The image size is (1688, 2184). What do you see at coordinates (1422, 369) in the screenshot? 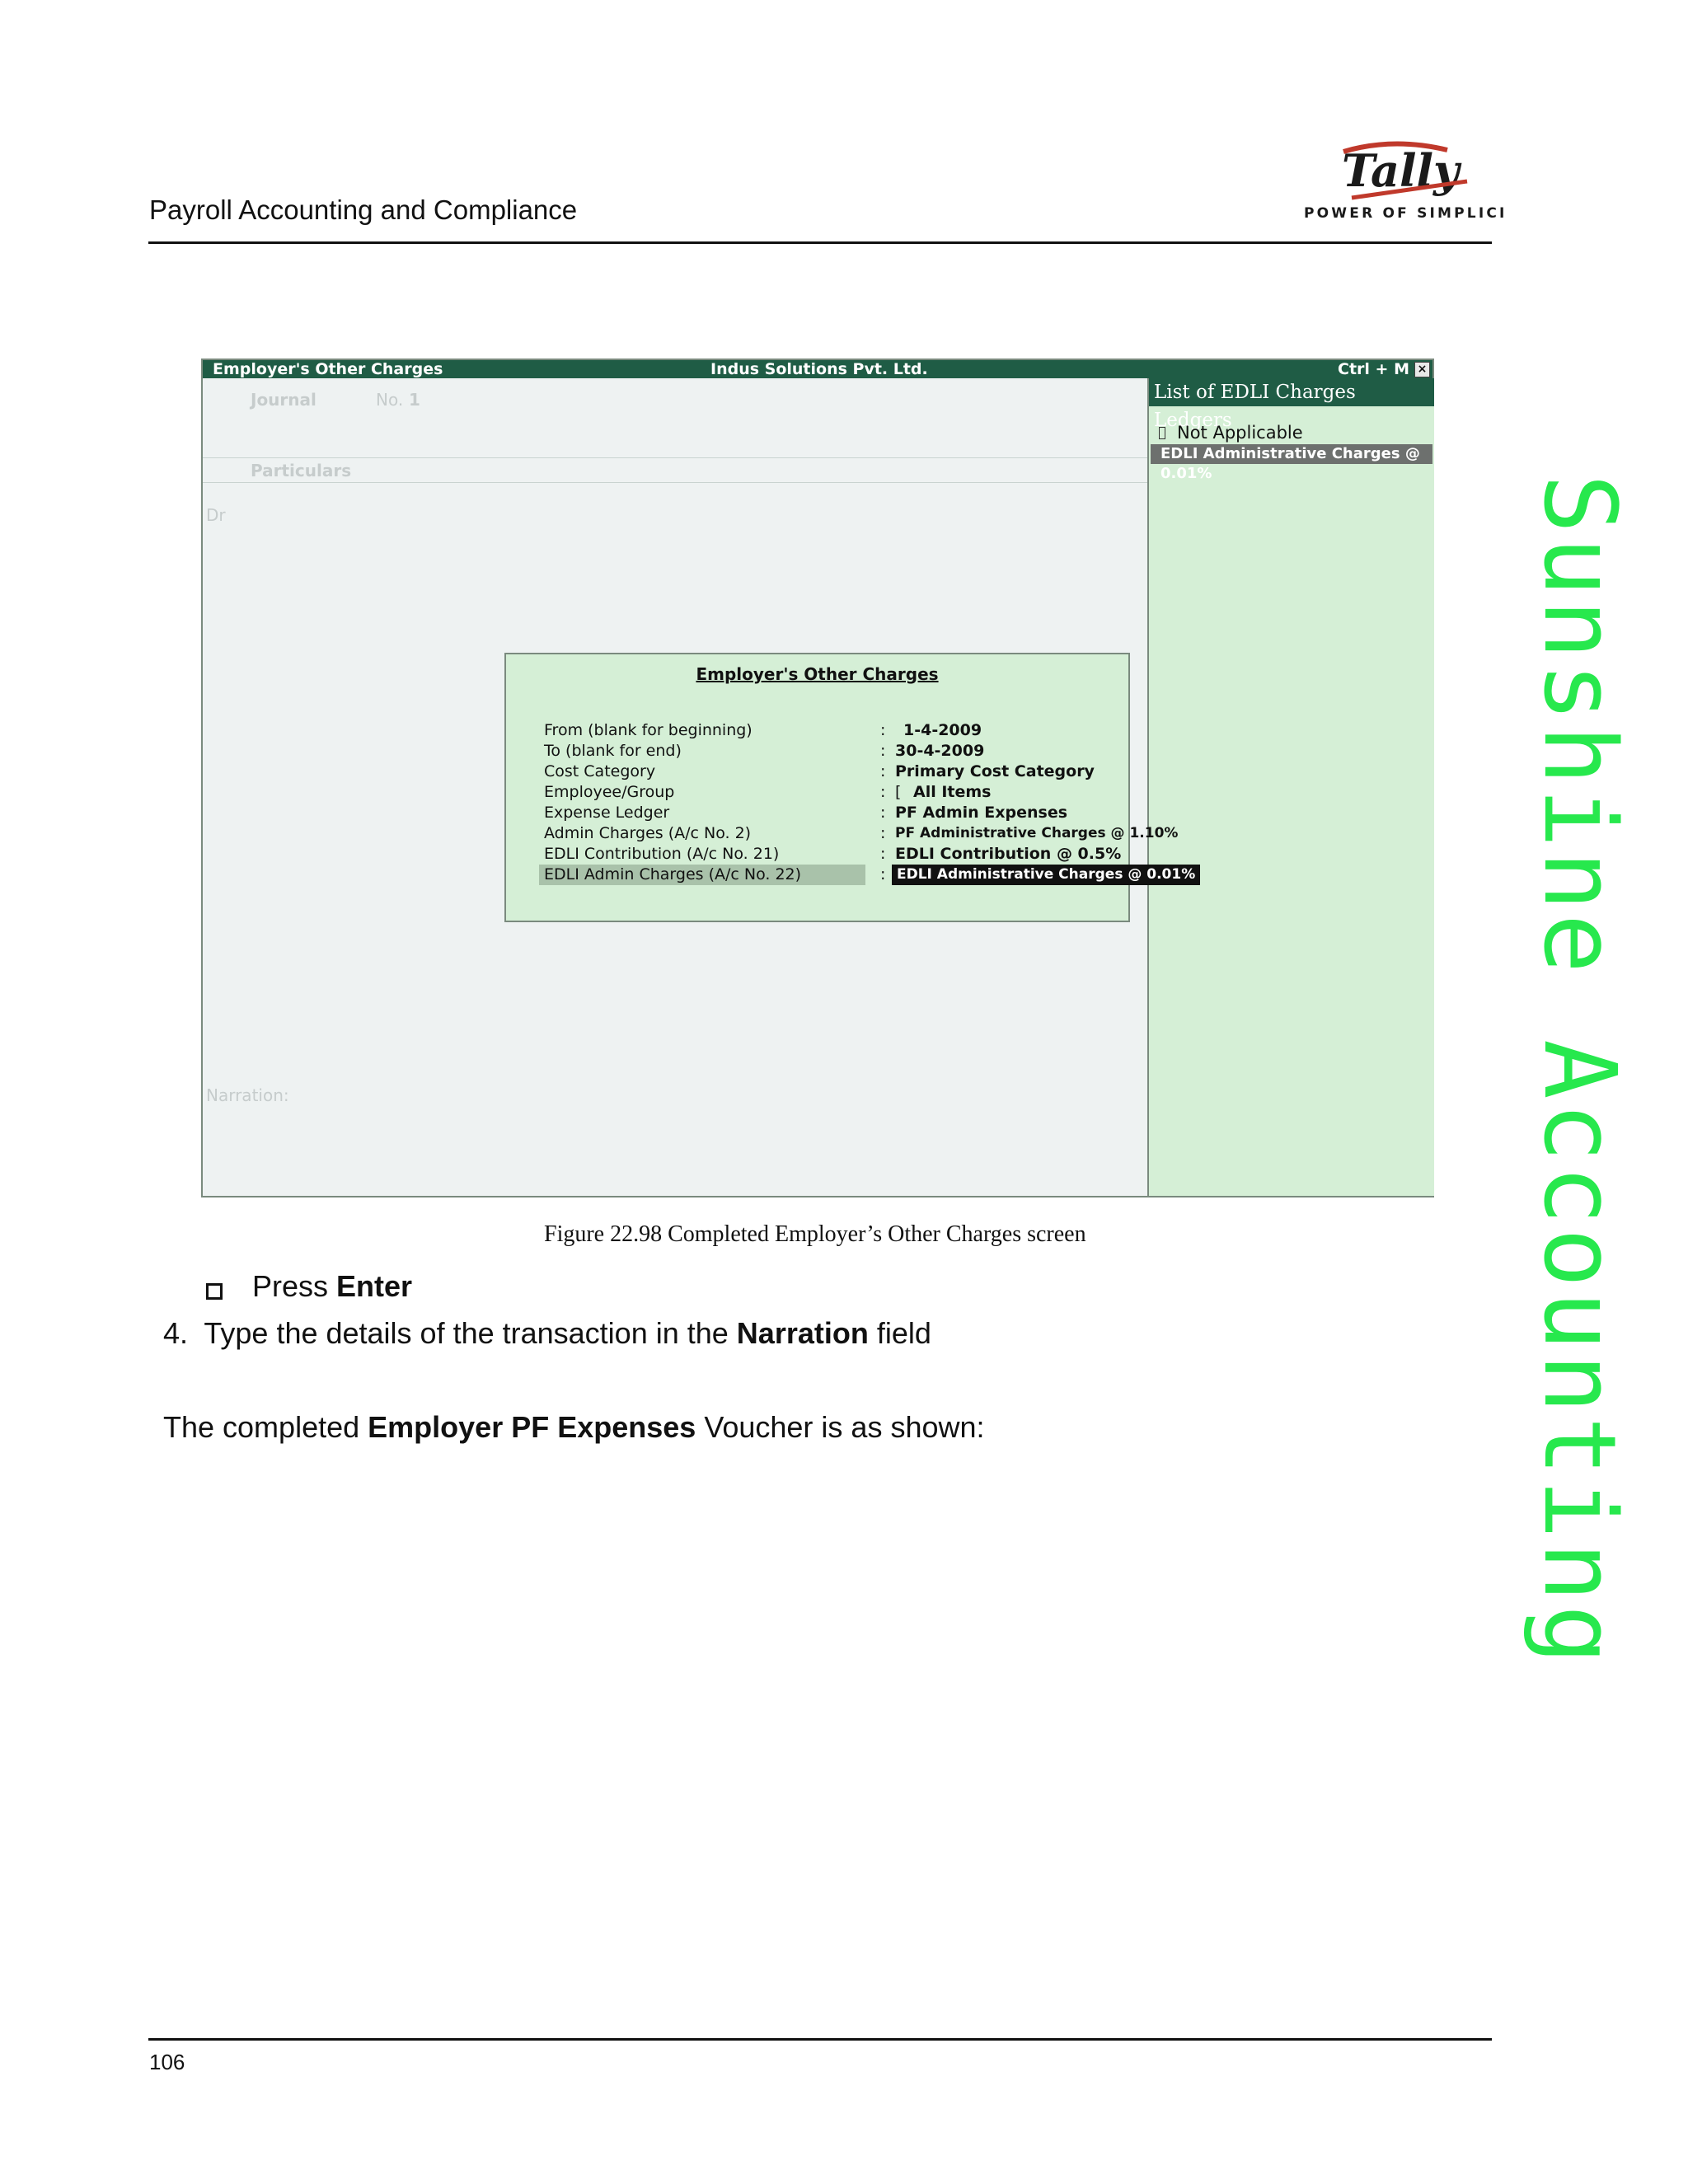
I see `close-icon: ×` at bounding box center [1422, 369].